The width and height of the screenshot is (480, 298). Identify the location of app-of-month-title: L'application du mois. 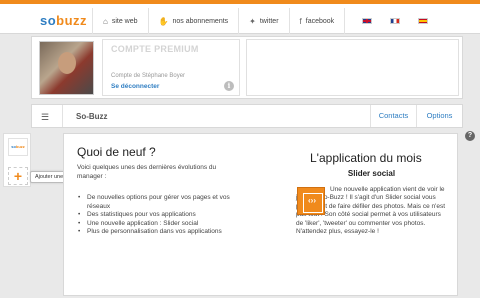
(366, 158).